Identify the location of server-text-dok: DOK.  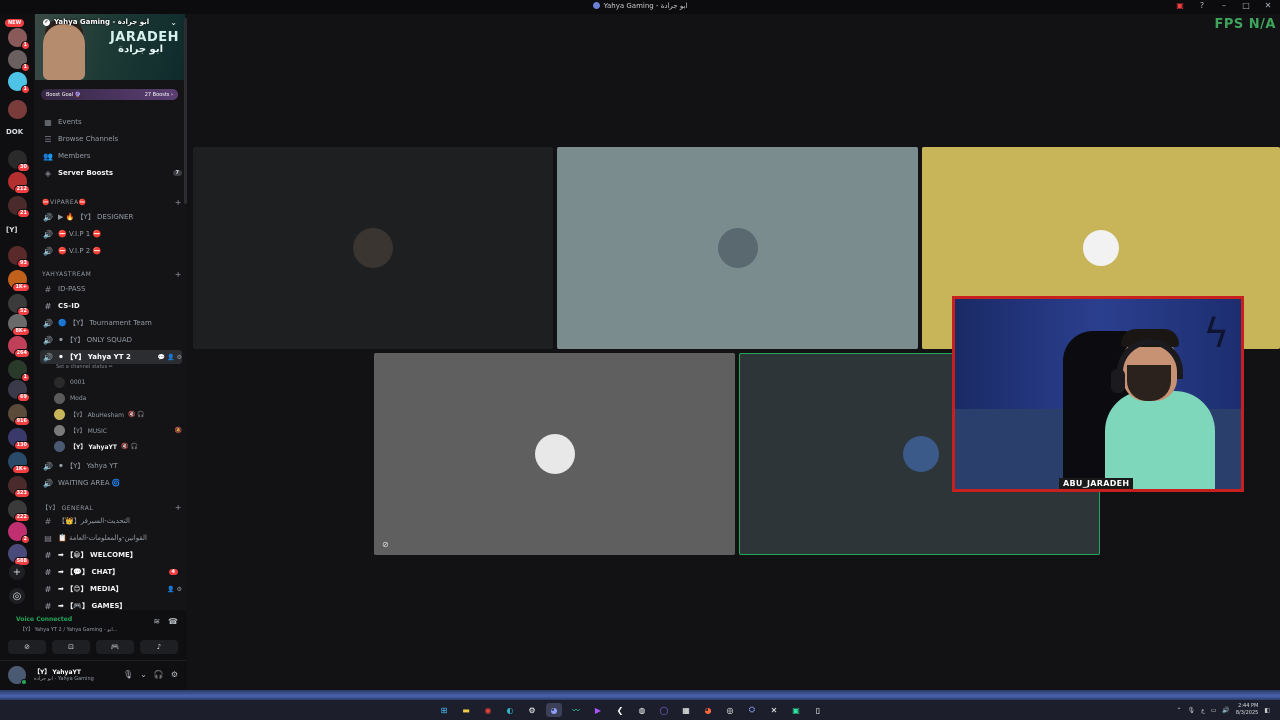
(14, 132).